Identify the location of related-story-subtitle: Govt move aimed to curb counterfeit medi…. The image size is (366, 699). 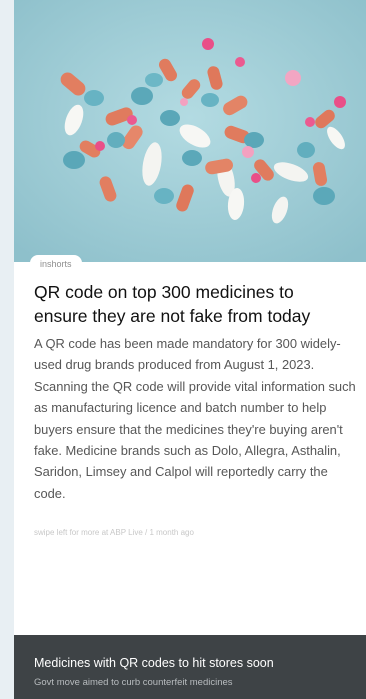
(133, 682).